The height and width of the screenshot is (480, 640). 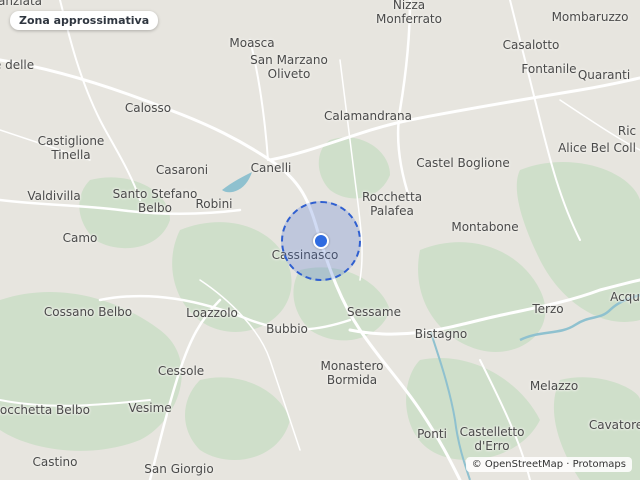 I want to click on place-label: Alice Bel Coll, so click(x=597, y=148).